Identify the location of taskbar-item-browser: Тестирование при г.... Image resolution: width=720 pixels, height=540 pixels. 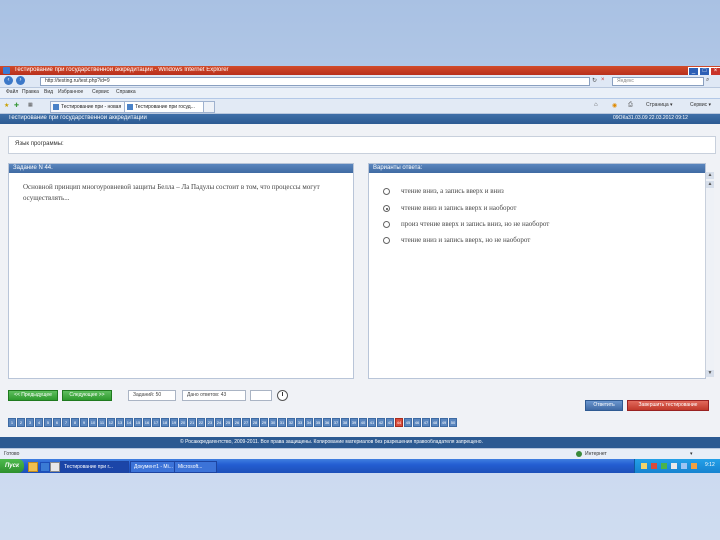
(94, 467).